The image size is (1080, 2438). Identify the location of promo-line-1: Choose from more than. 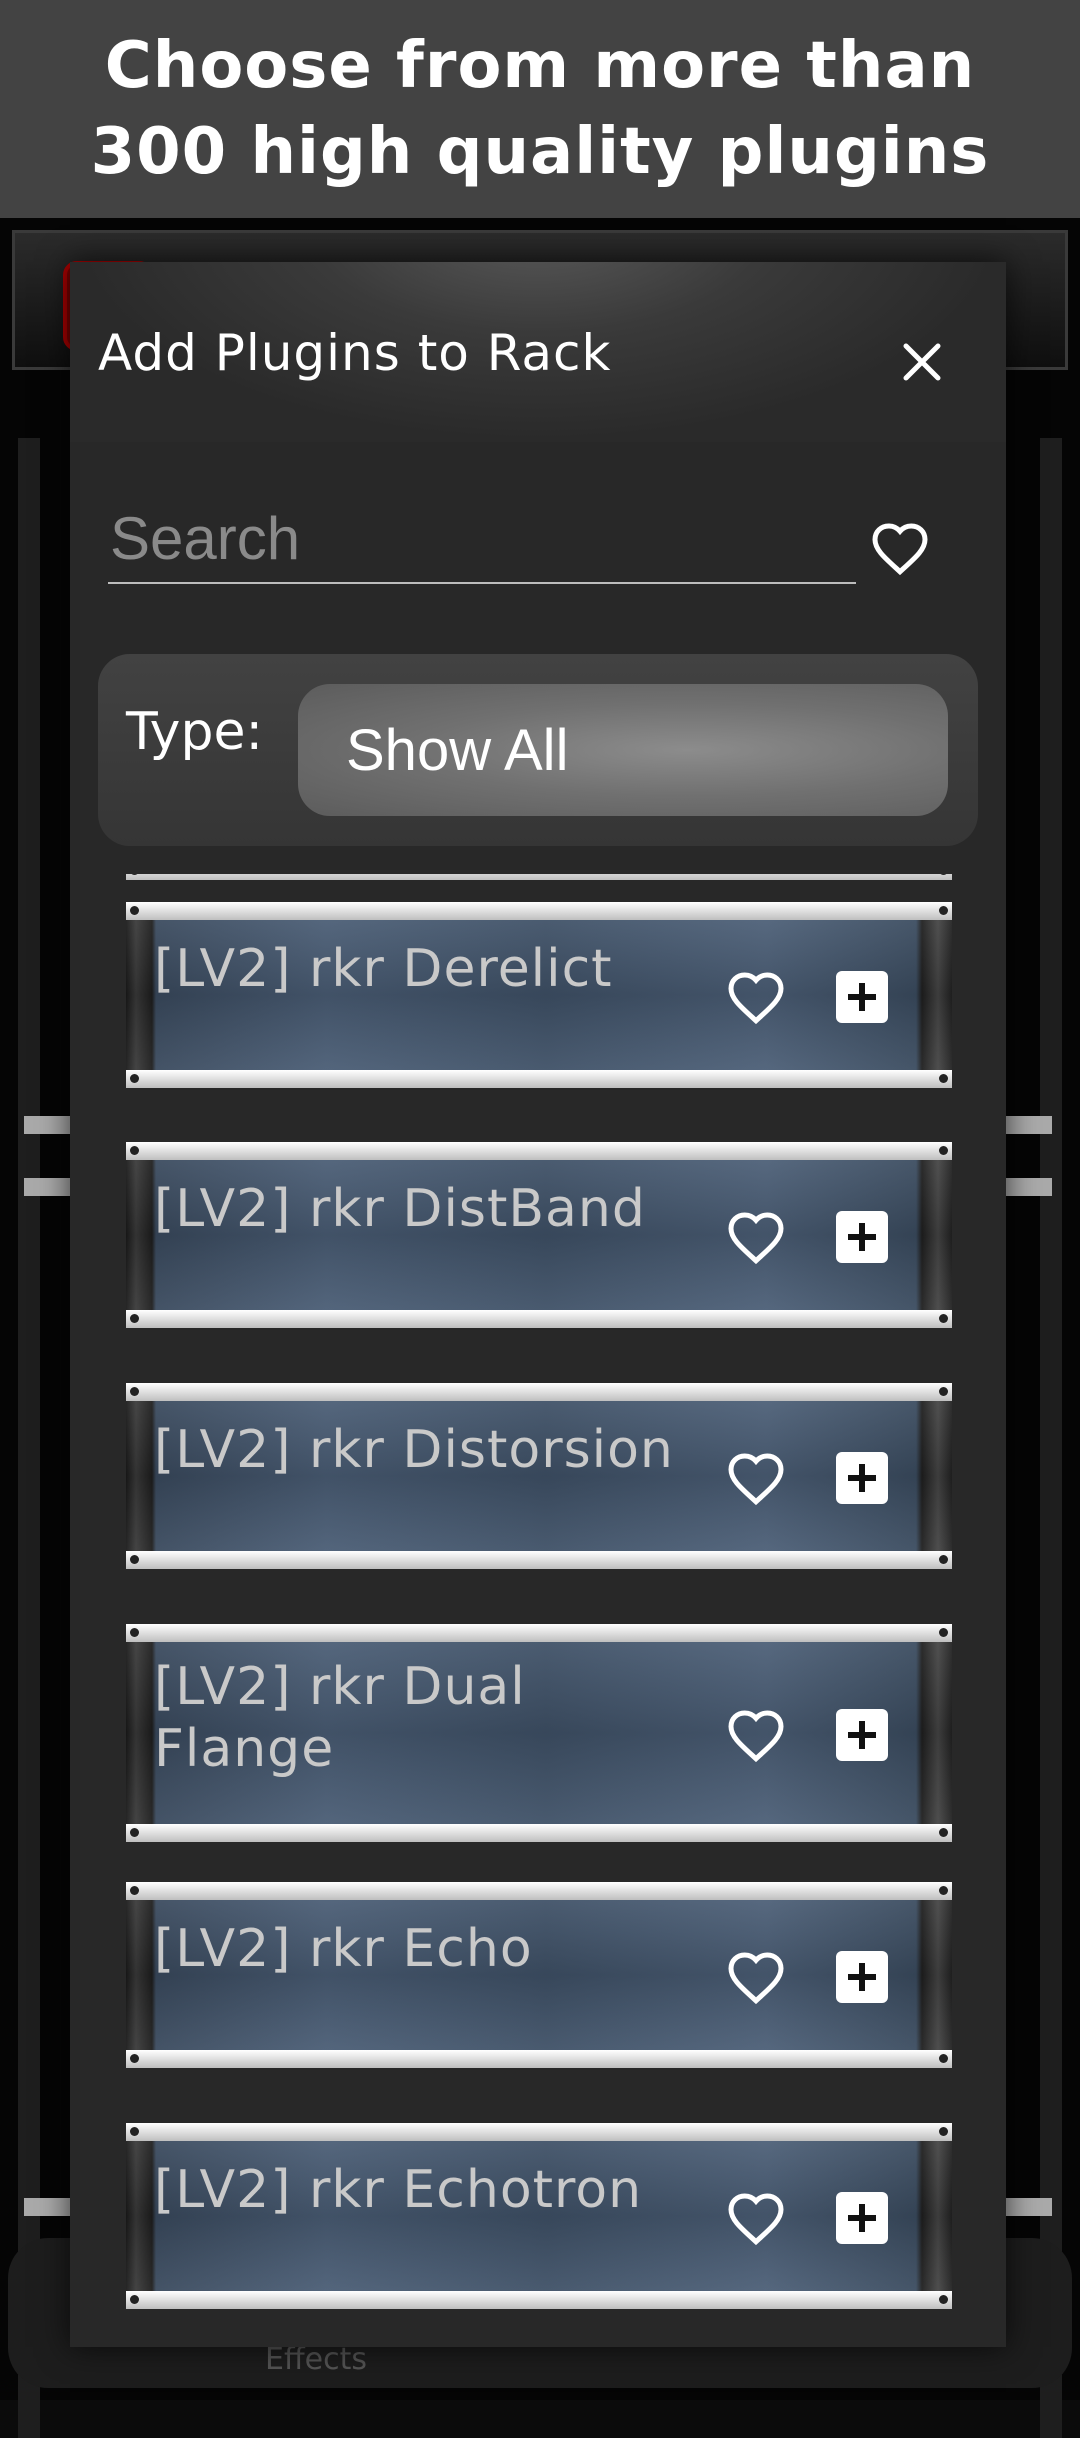
(540, 66).